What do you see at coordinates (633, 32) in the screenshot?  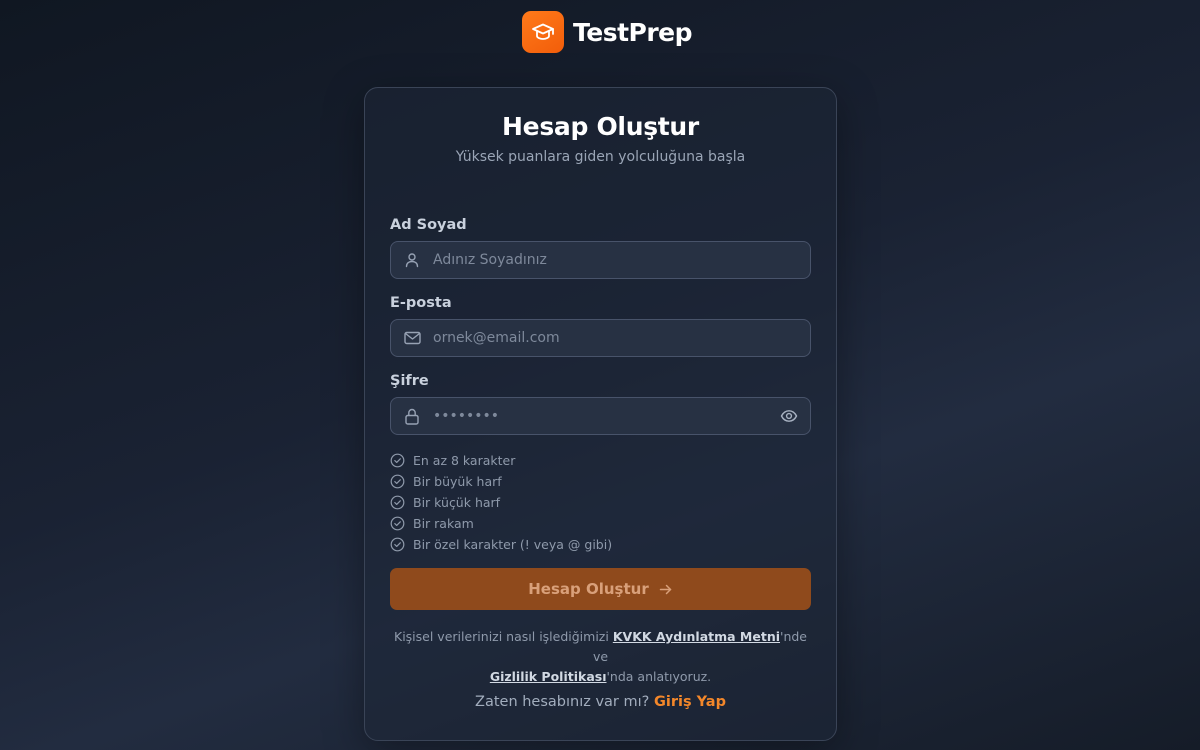 I see `brand-name: TestPrep` at bounding box center [633, 32].